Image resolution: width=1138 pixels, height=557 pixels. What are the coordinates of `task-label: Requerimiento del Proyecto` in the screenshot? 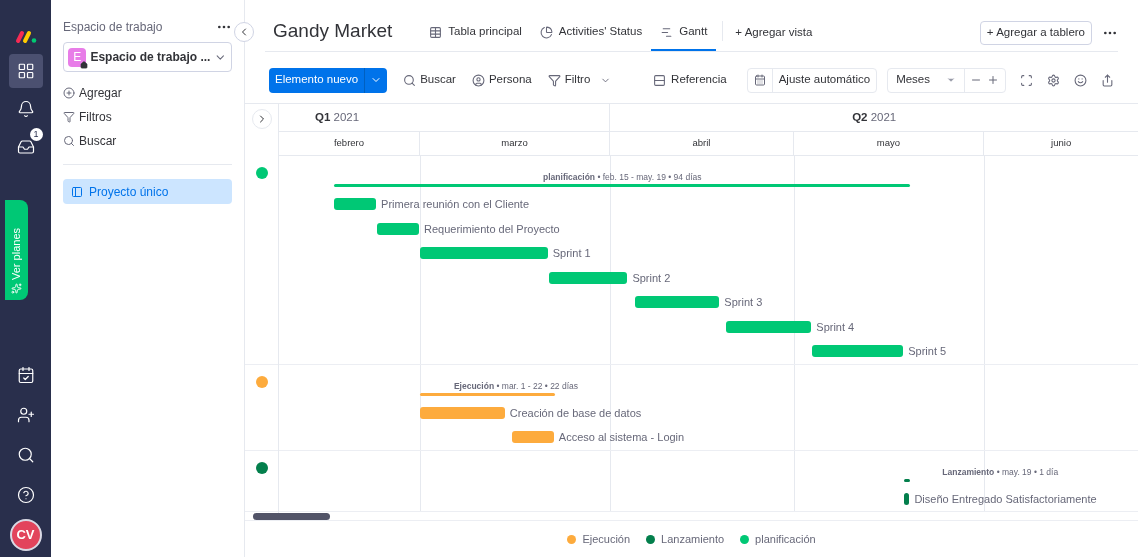 It's located at (492, 229).